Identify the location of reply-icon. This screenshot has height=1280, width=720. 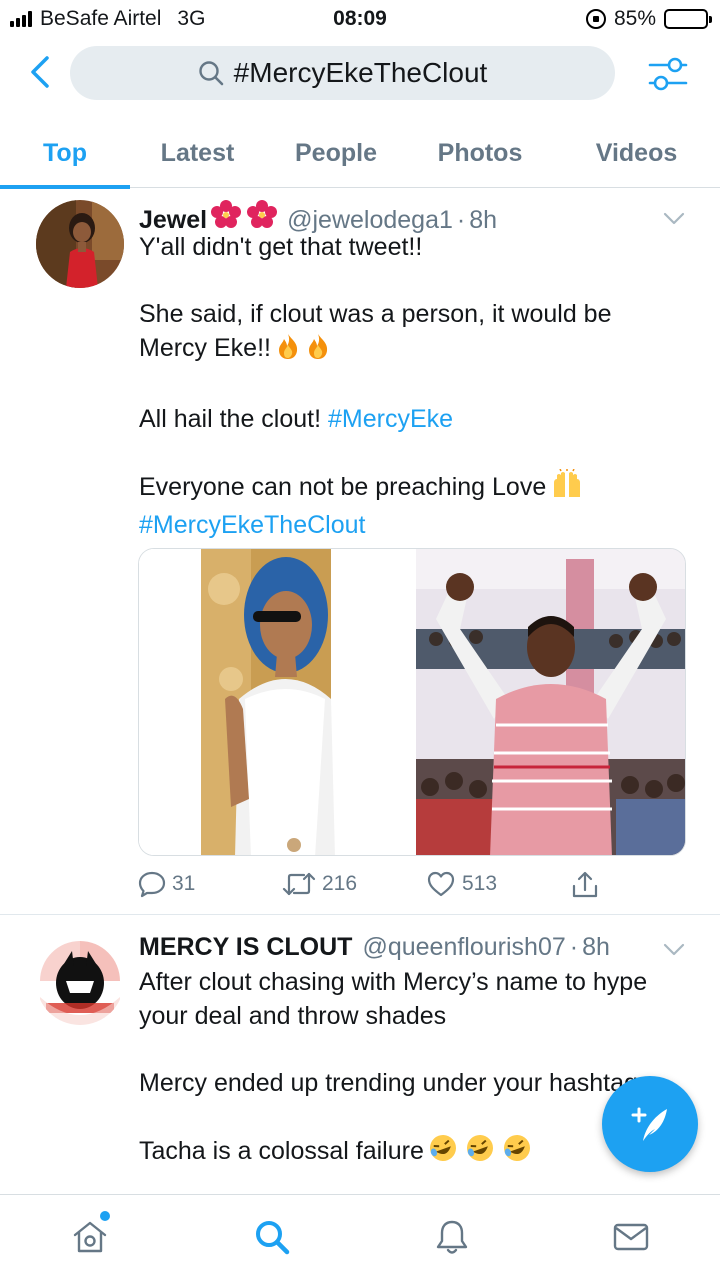
(152, 884).